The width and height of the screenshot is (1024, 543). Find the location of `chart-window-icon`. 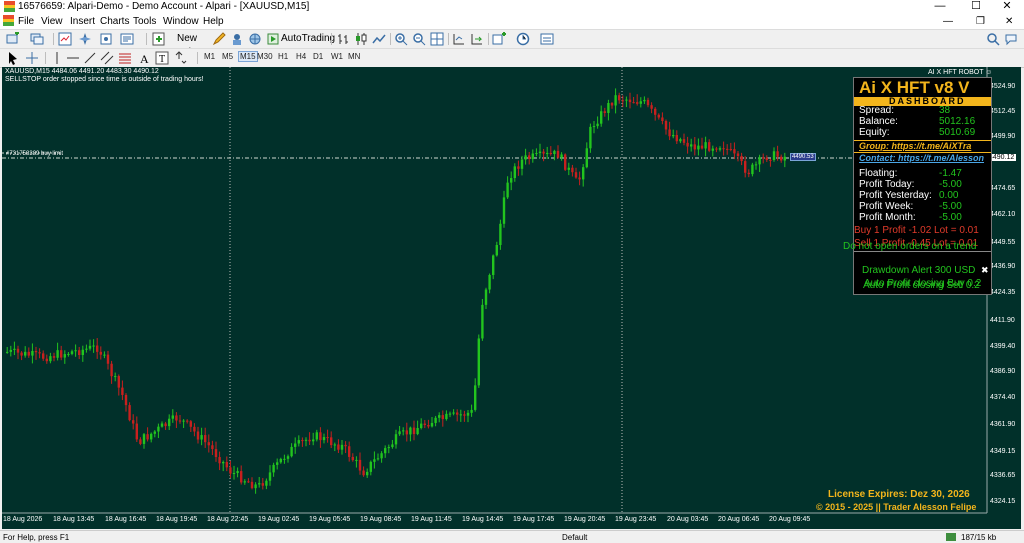

chart-window-icon is located at coordinates (8, 20).